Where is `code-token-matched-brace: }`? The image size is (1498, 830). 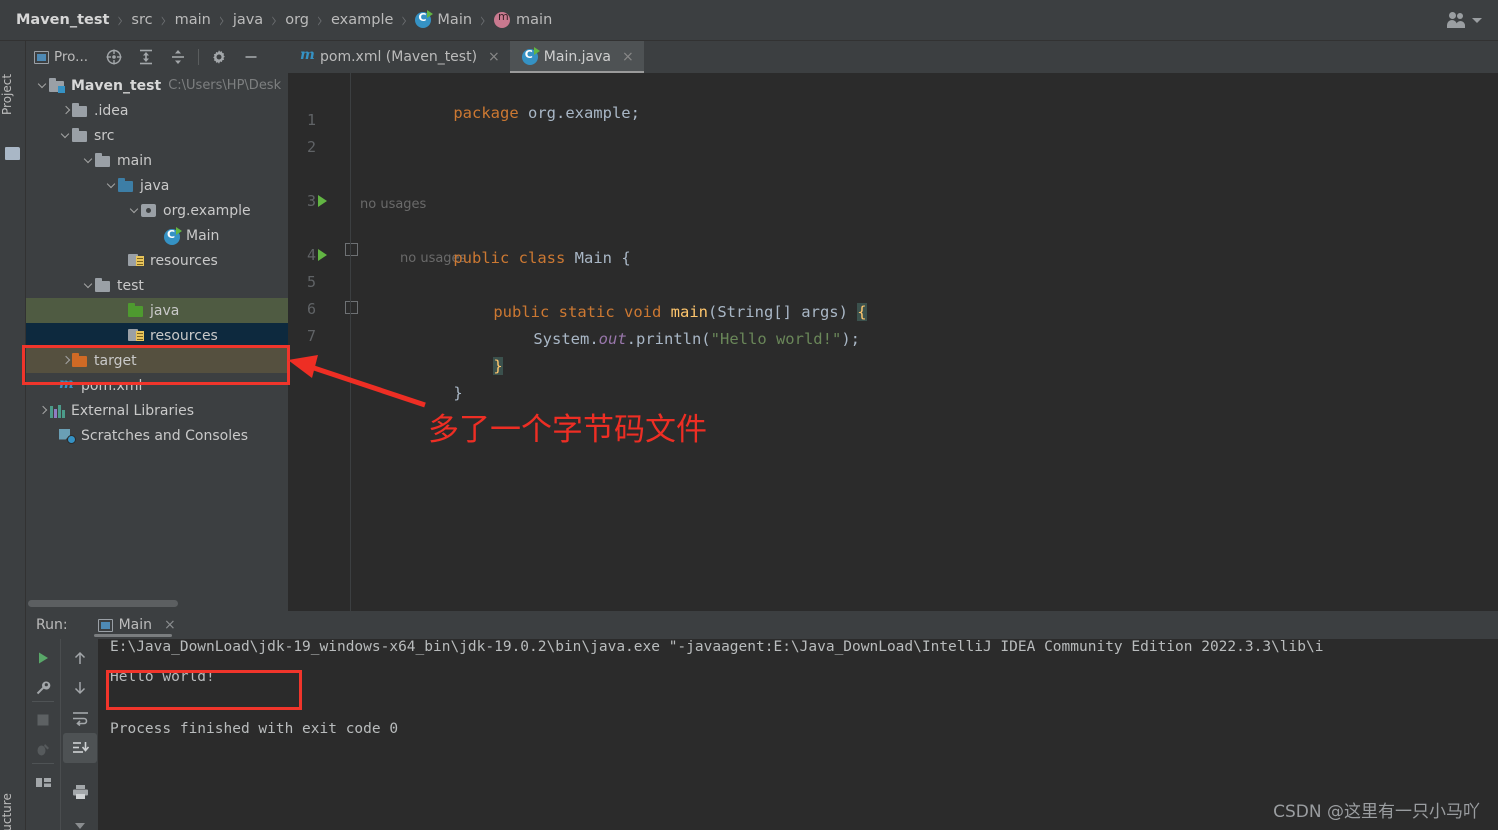 code-token-matched-brace: } is located at coordinates (498, 366).